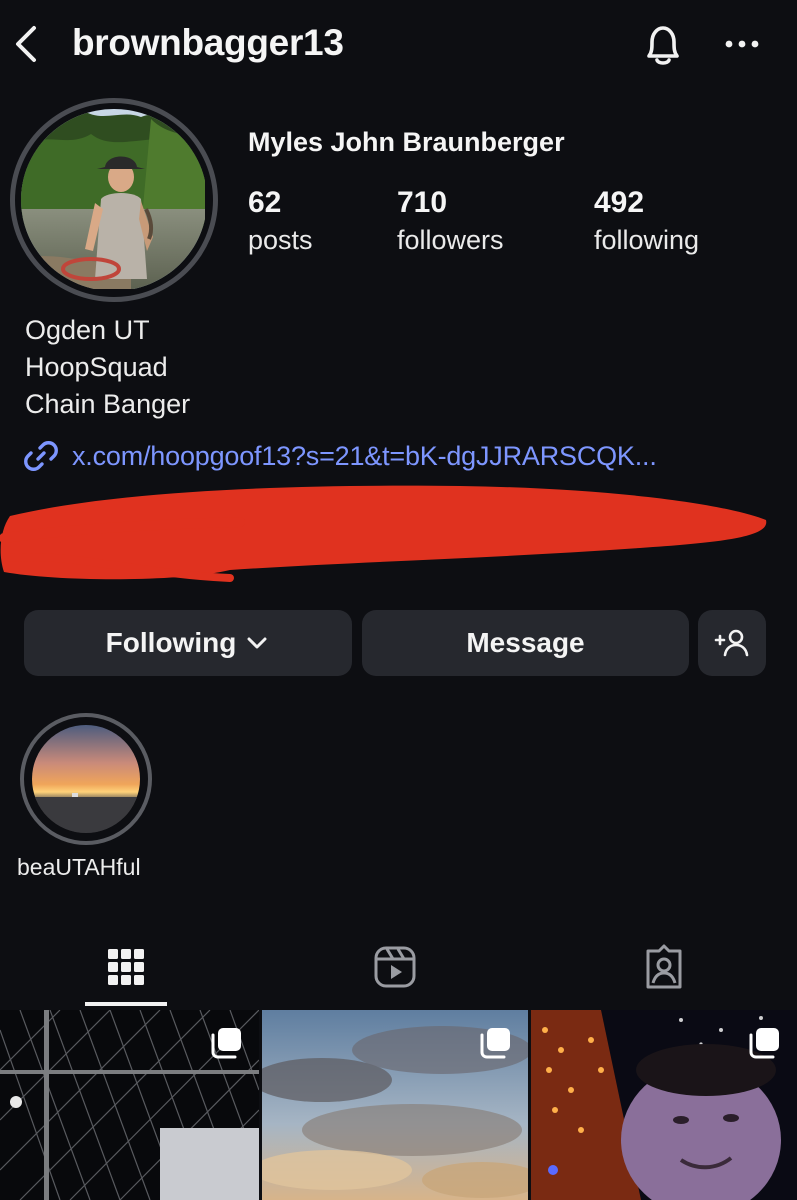 The height and width of the screenshot is (1200, 797). I want to click on tagged-icon, so click(664, 966).